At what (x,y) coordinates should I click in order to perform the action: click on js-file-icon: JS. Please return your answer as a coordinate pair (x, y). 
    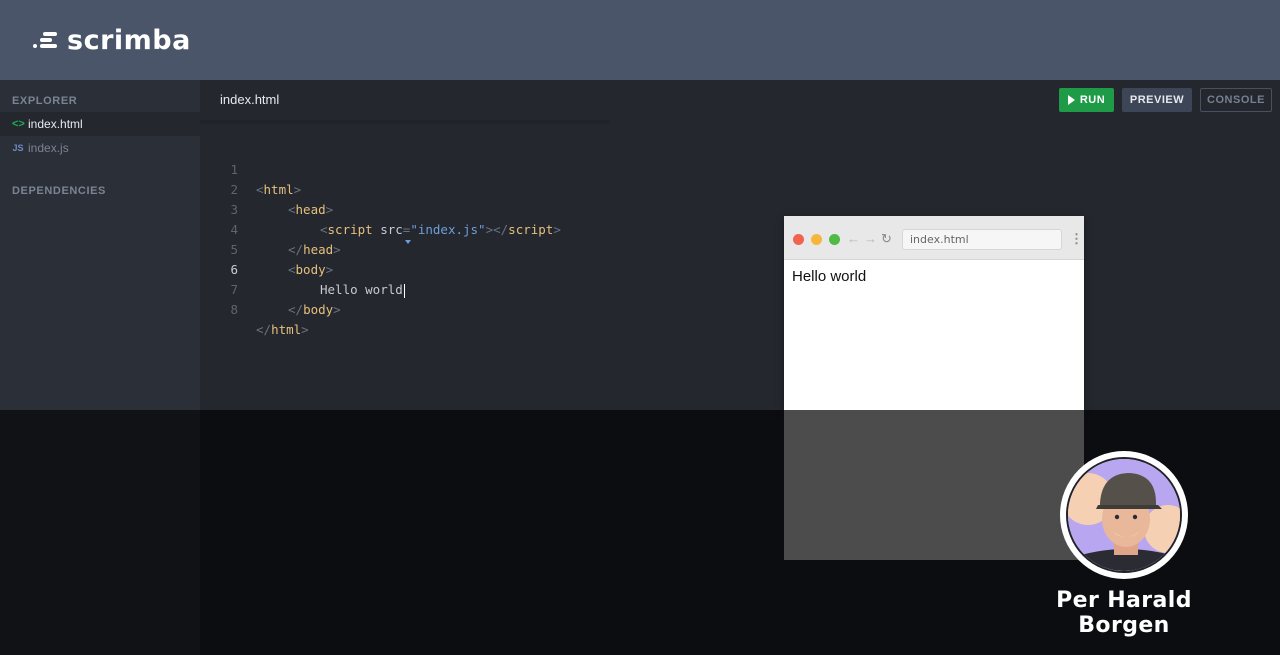
    Looking at the image, I should click on (18, 148).